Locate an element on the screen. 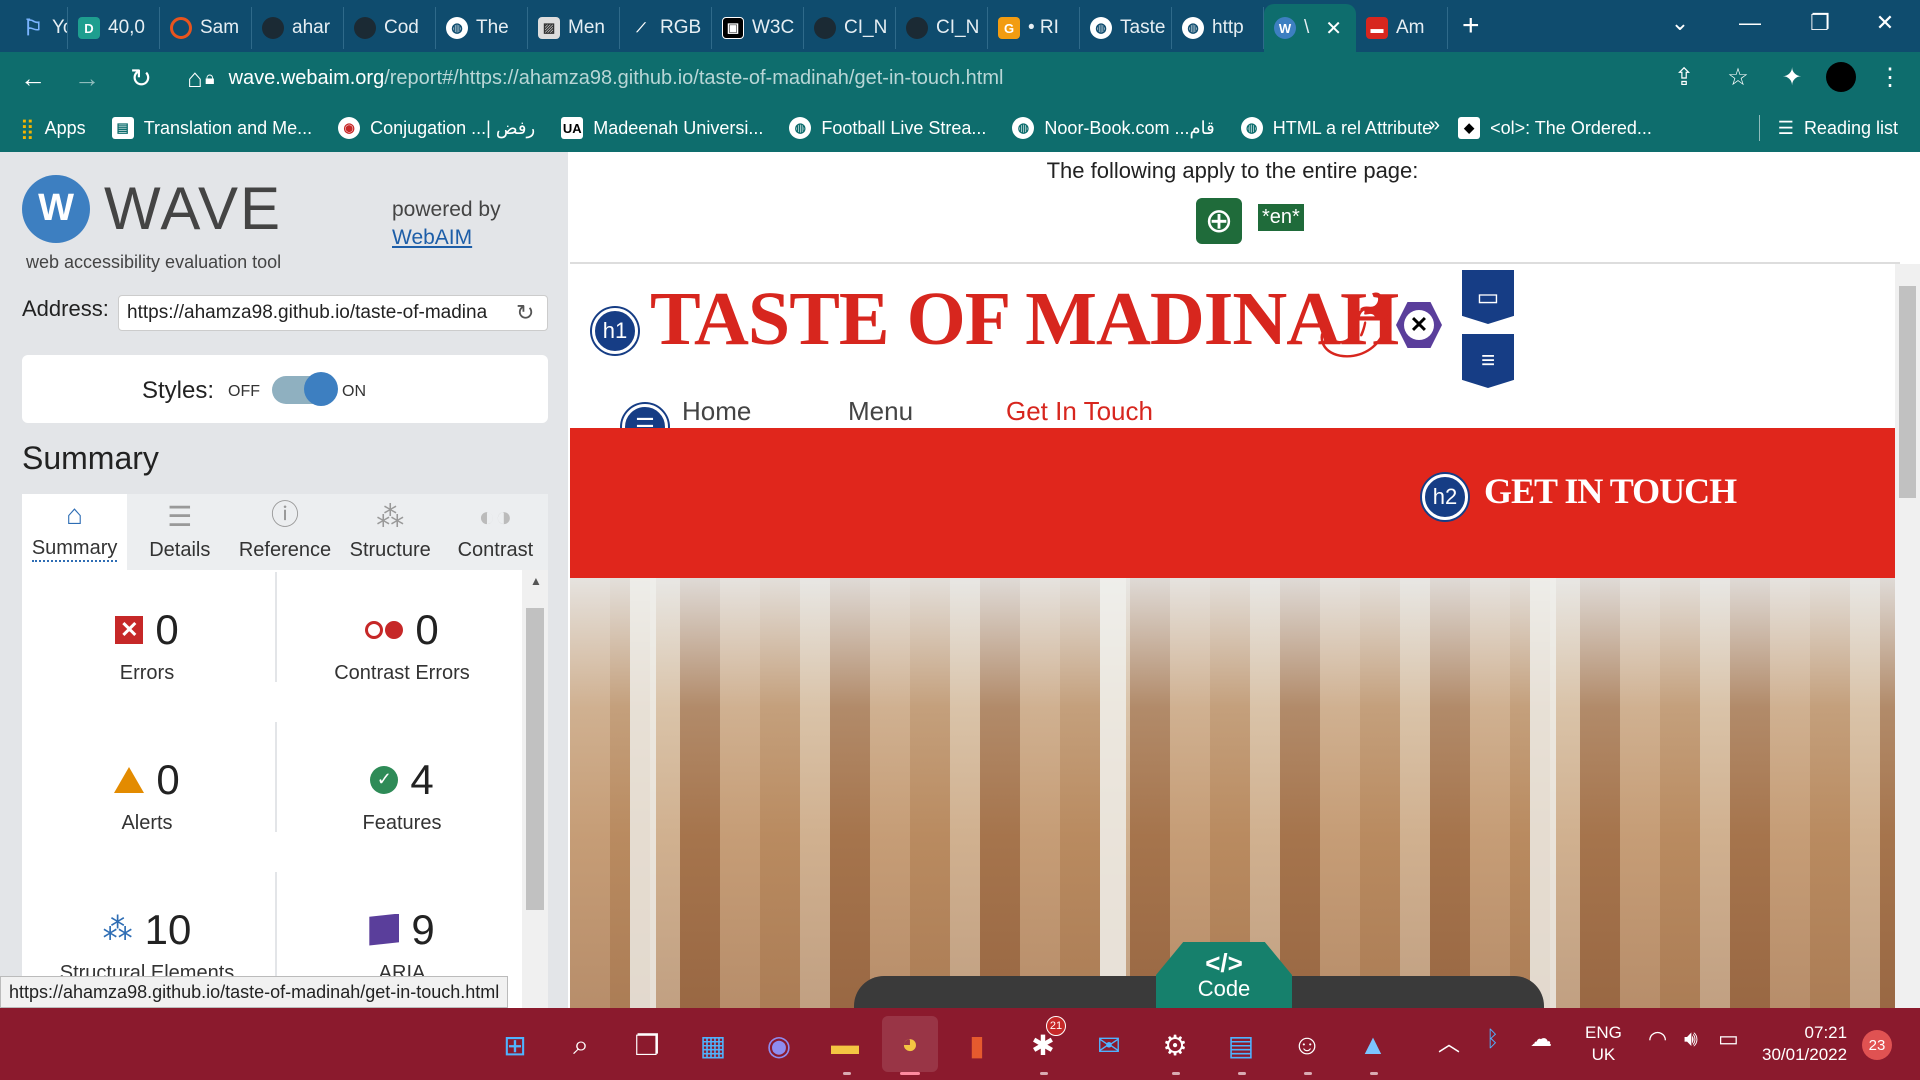  tab-summary: ⌂ Summary is located at coordinates (75, 532).